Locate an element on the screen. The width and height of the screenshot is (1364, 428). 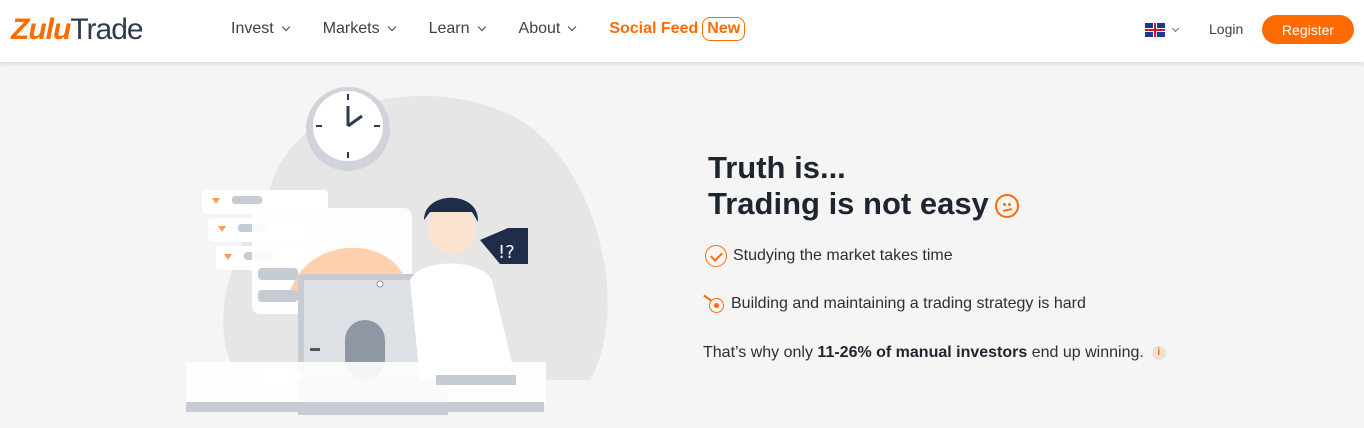
logo-part-zulu: Zulu is located at coordinates (41, 29).